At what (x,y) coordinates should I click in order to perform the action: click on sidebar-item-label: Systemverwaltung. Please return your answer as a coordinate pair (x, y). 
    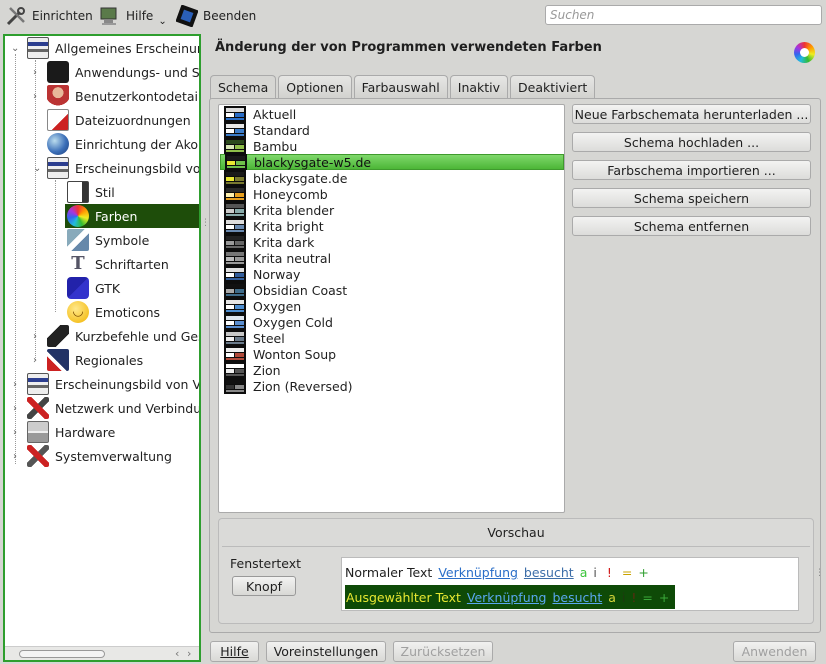
    Looking at the image, I should click on (113, 456).